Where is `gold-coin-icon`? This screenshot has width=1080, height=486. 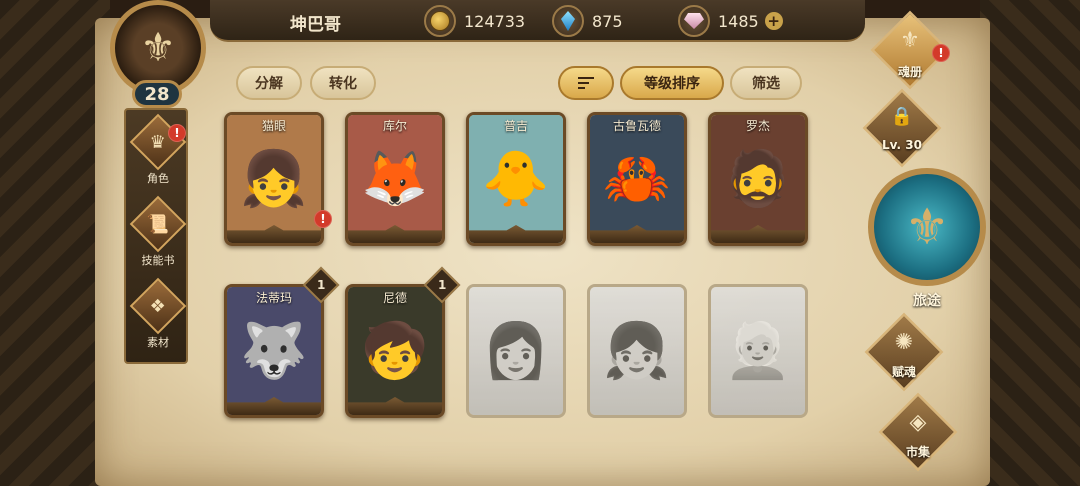
gold-coin-icon is located at coordinates (440, 21).